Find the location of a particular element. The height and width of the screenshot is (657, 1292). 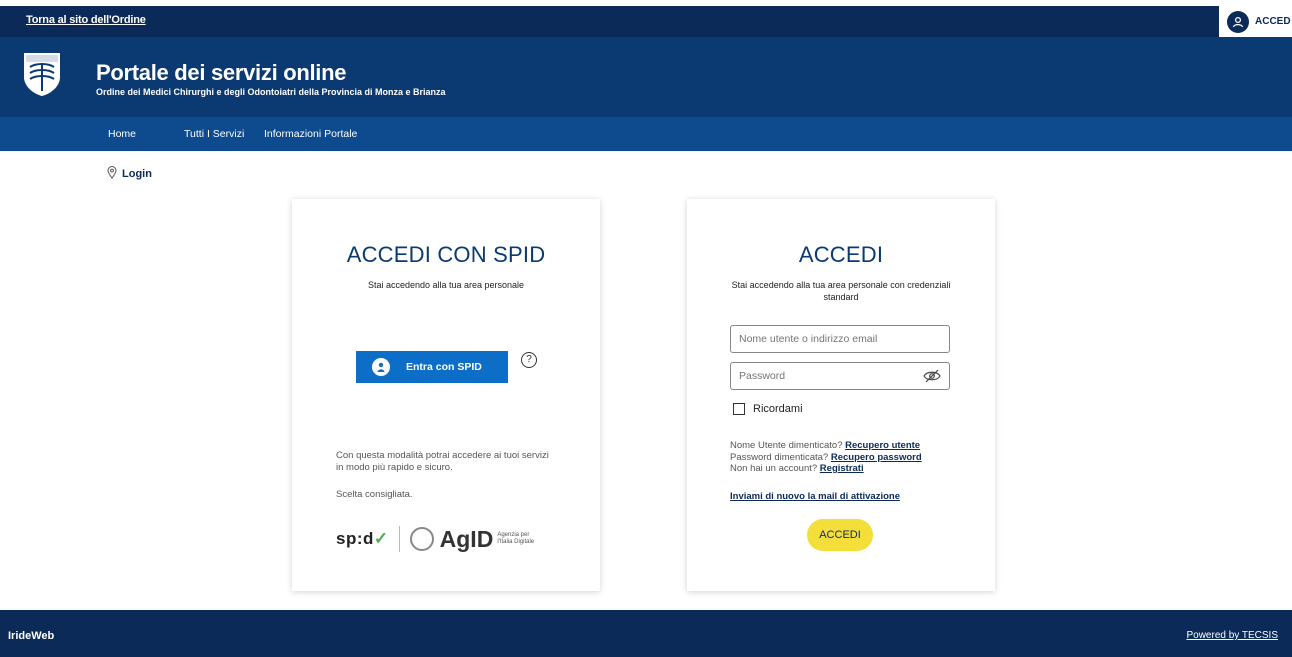

breadcrumb: Login is located at coordinates (129, 174).